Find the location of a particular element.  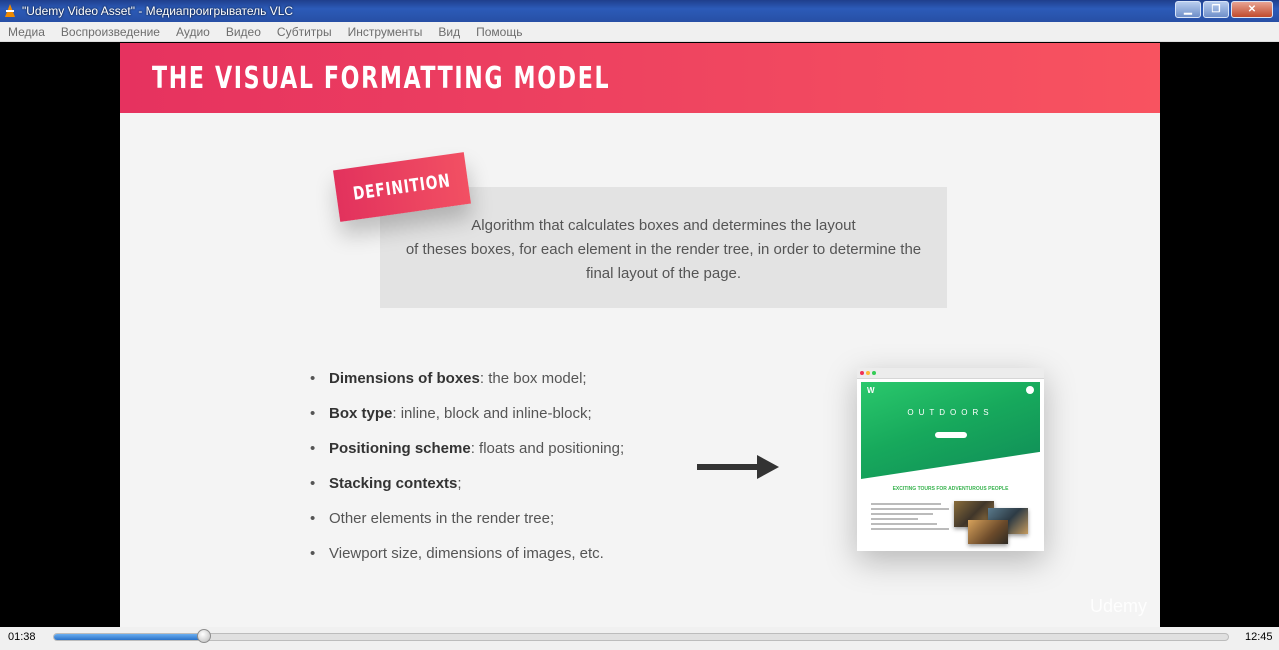

preview-hero-title: OUTDOORS is located at coordinates (950, 412).